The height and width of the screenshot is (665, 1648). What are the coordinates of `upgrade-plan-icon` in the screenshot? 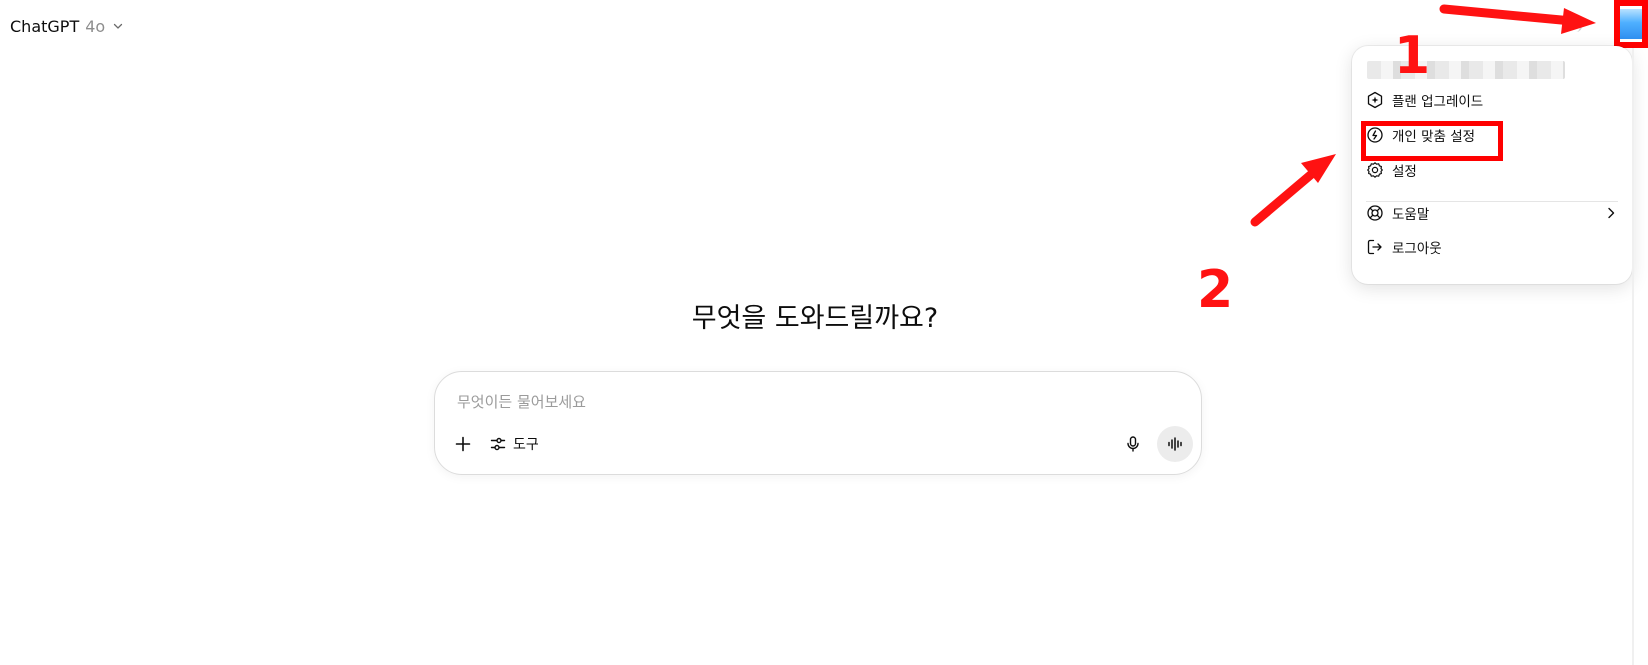 It's located at (1375, 100).